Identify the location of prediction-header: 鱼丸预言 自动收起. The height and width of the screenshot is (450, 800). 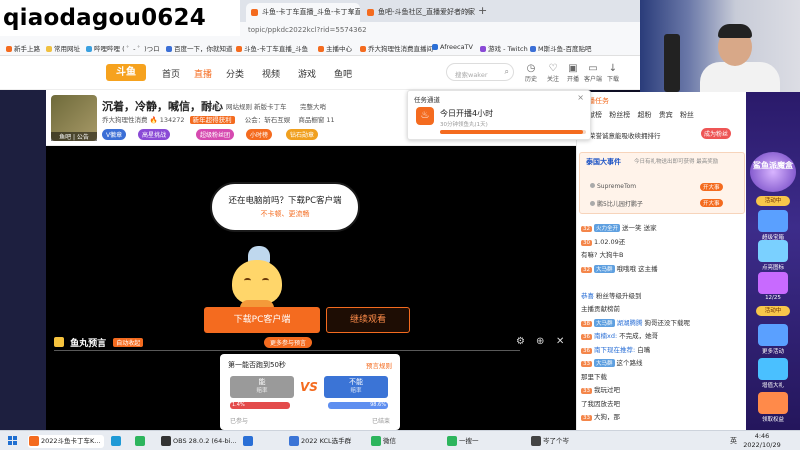
(99, 342).